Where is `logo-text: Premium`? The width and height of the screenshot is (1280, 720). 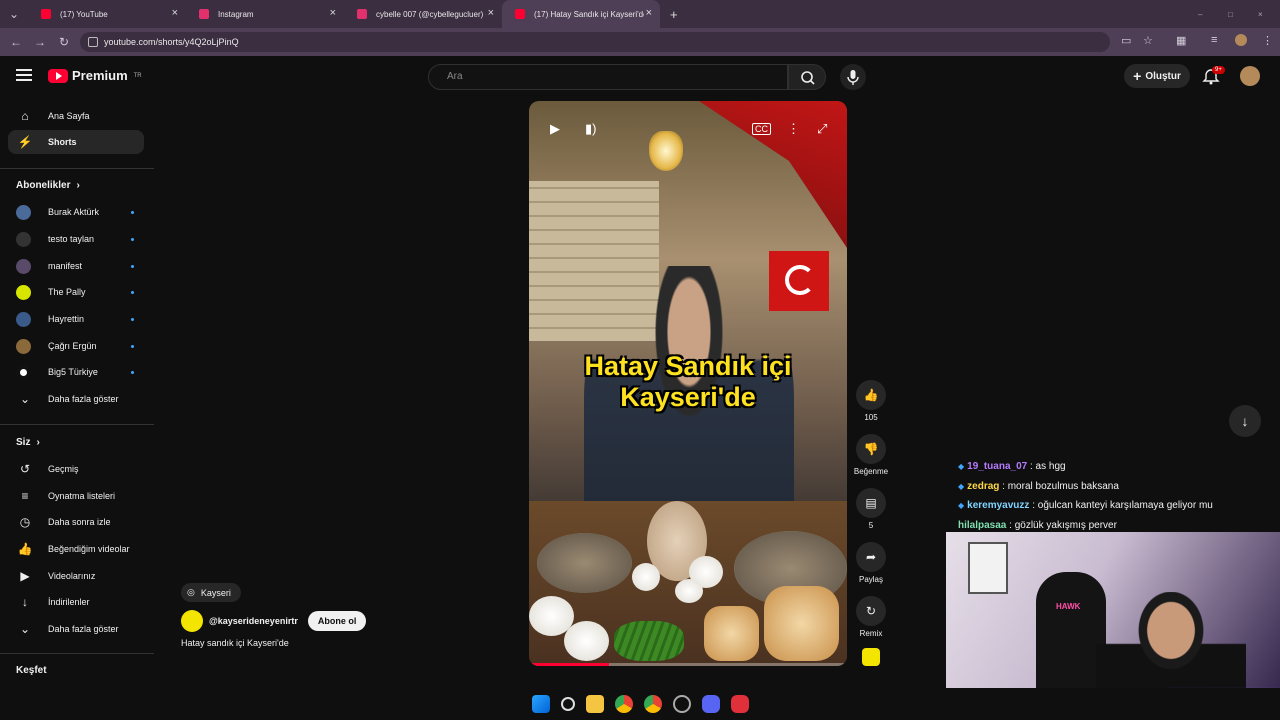
logo-text: Premium is located at coordinates (100, 75).